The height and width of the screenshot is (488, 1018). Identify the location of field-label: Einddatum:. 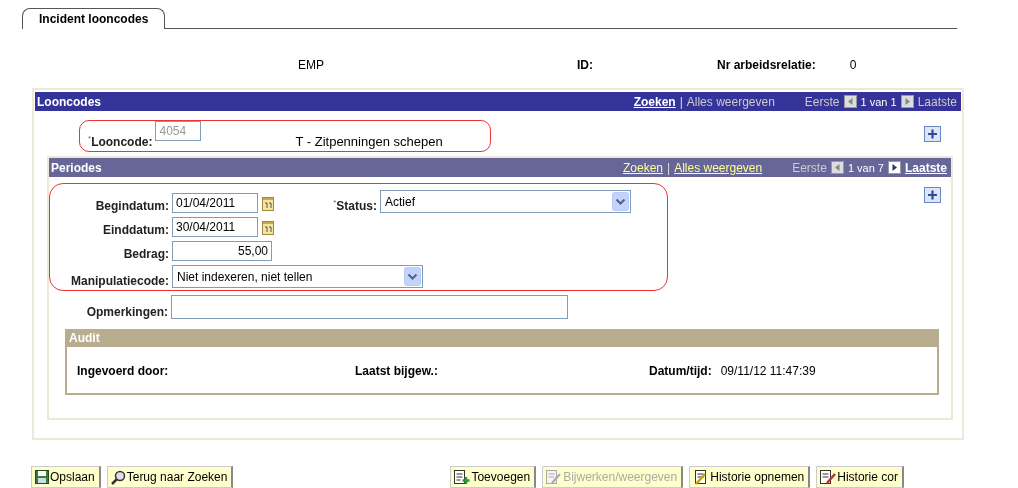
(136, 230).